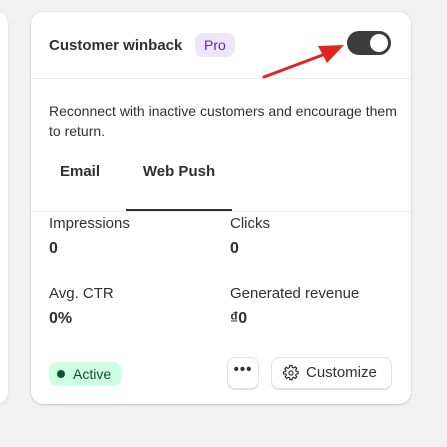  What do you see at coordinates (243, 373) in the screenshot?
I see `more-actions-button: •••` at bounding box center [243, 373].